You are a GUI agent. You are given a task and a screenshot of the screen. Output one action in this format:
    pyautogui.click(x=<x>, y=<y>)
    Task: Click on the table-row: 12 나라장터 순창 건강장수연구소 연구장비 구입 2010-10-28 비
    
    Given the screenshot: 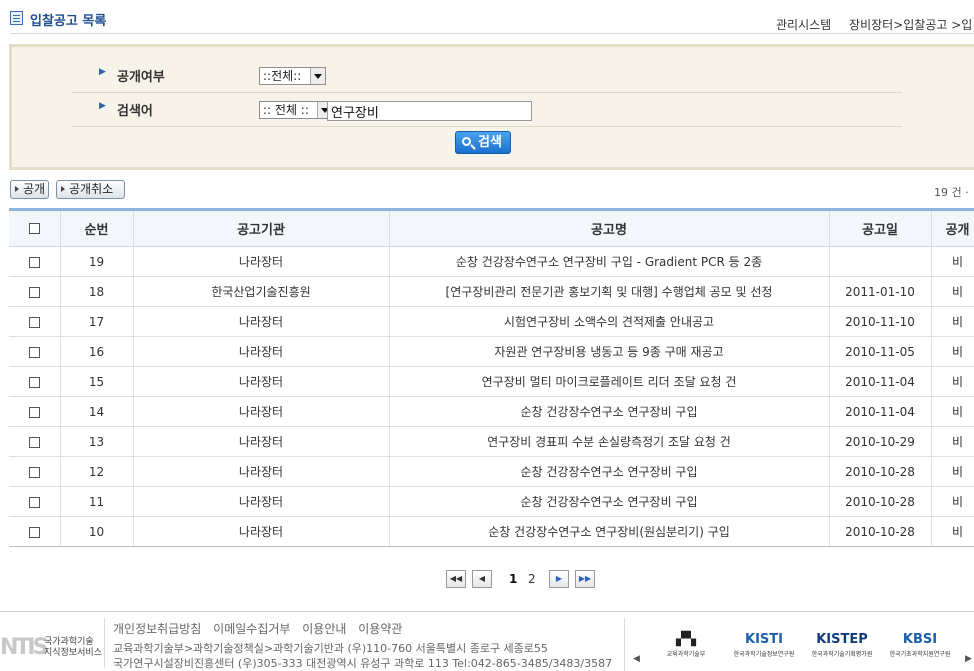 What is the action you would take?
    pyautogui.click(x=491, y=471)
    